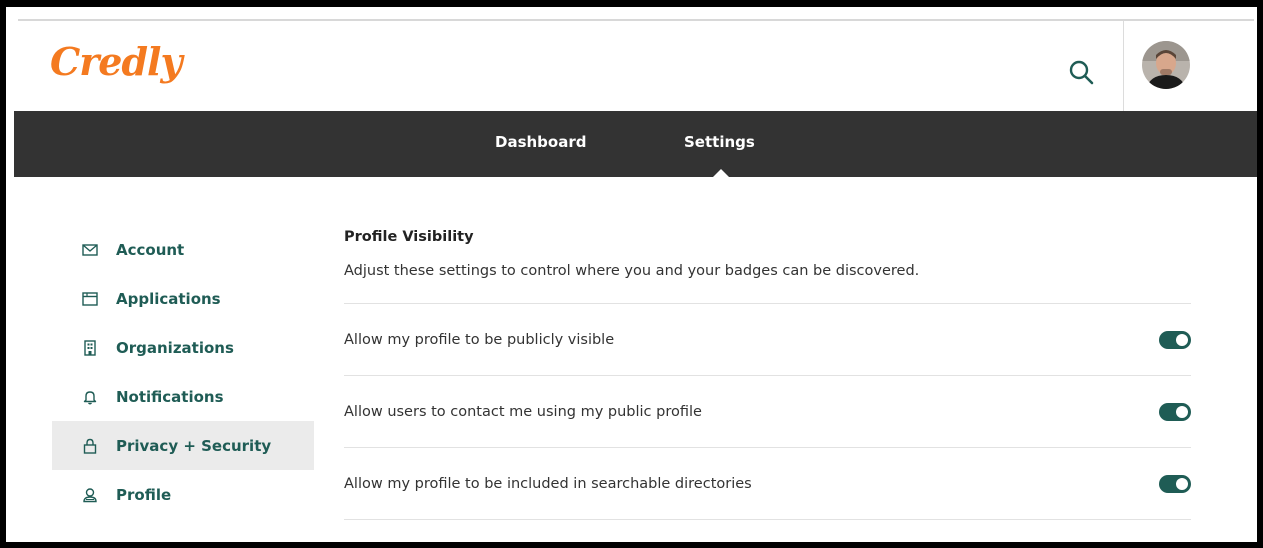 Image resolution: width=1263 pixels, height=548 pixels. I want to click on sidebar-item-notifications: Notifications, so click(183, 396).